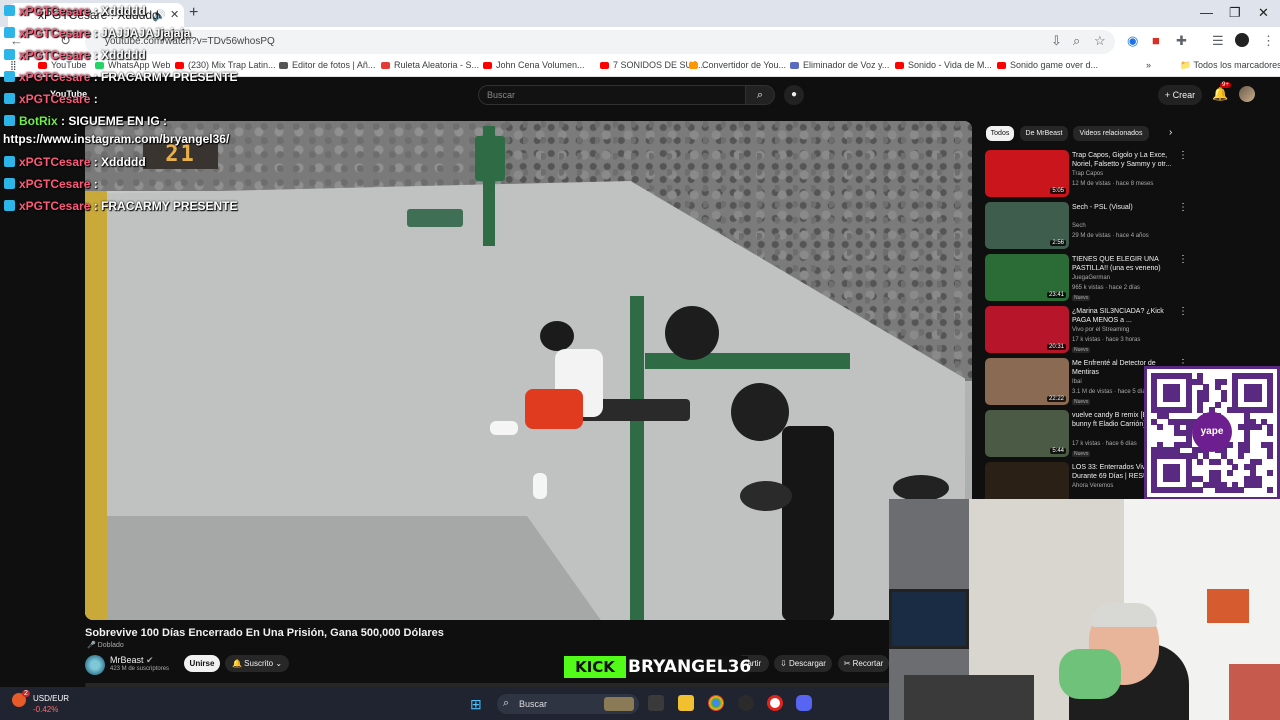 This screenshot has height=720, width=1280. Describe the element at coordinates (1077, 382) in the screenshot. I see `recommendation-channel: Ibai` at that location.